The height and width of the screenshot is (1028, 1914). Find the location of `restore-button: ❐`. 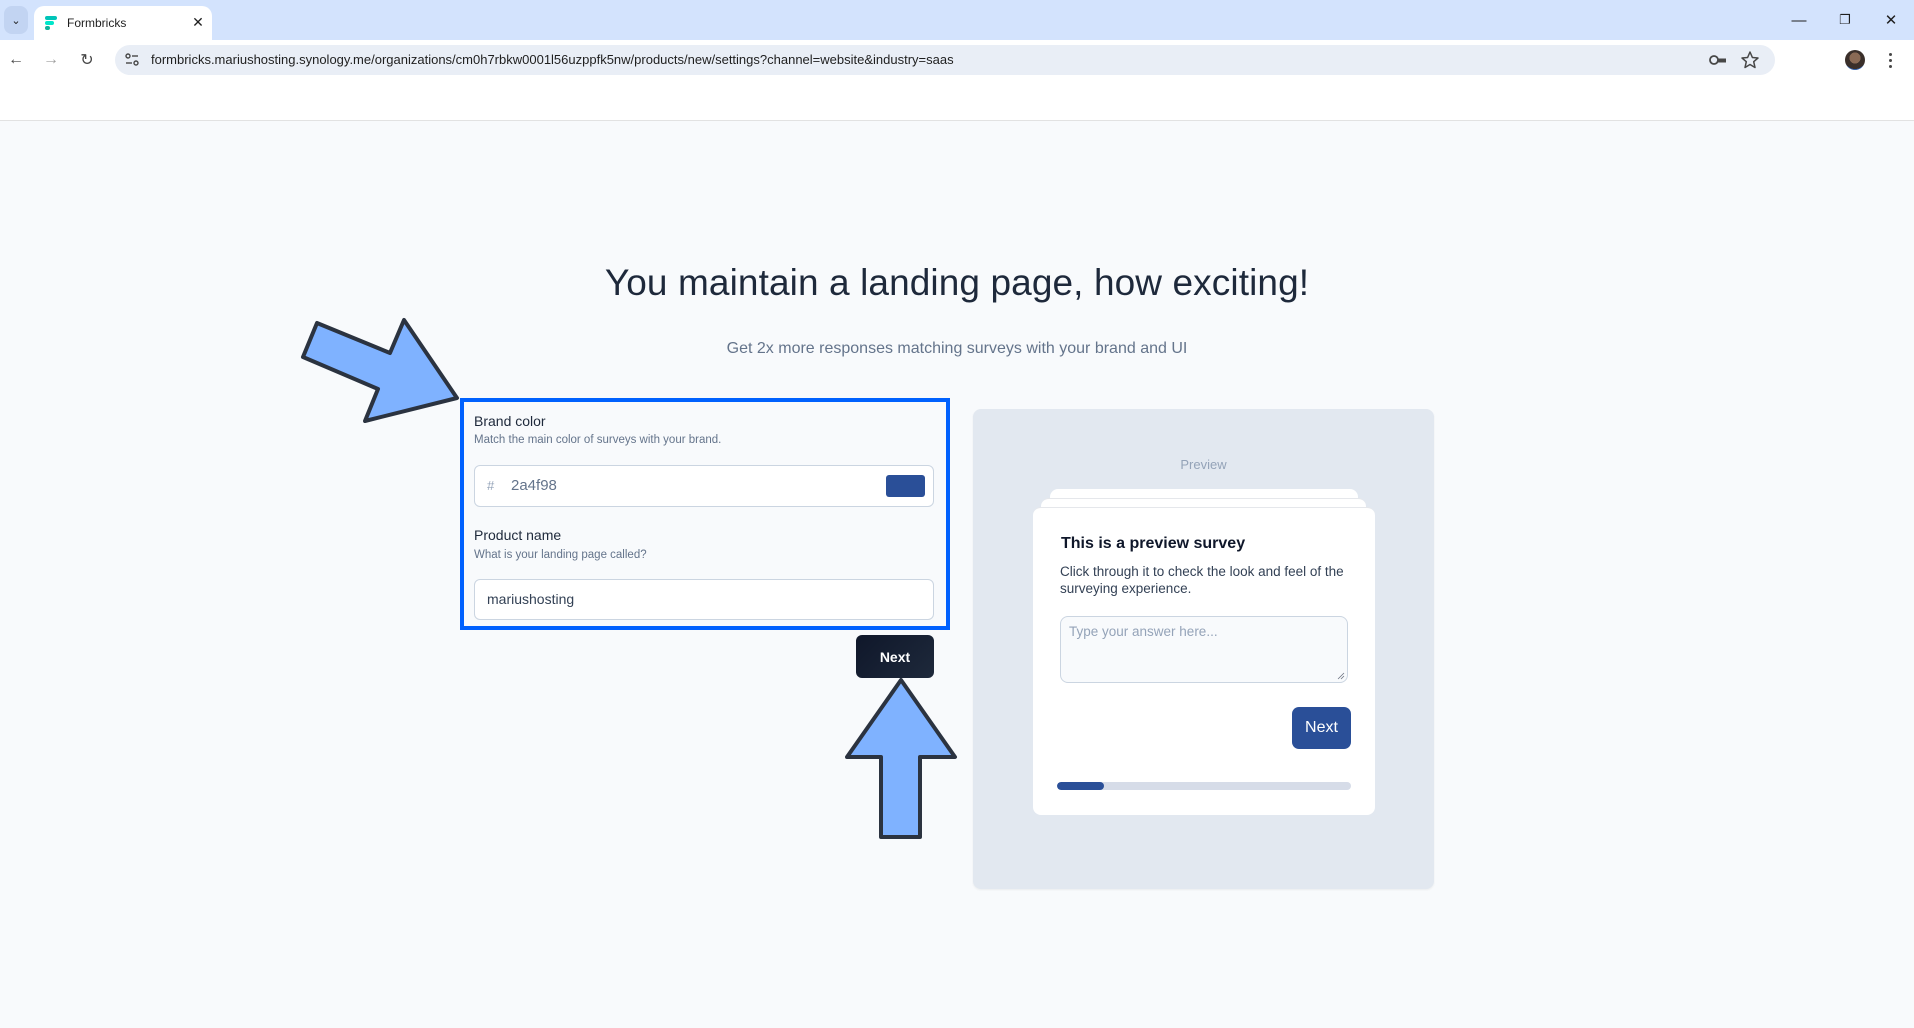

restore-button: ❐ is located at coordinates (1845, 20).